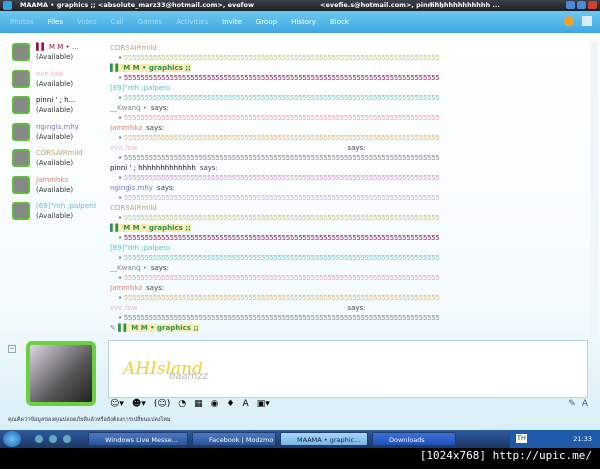 This screenshot has width=600, height=469. Describe the element at coordinates (232, 22) in the screenshot. I see `nav-invite: Invite` at that location.